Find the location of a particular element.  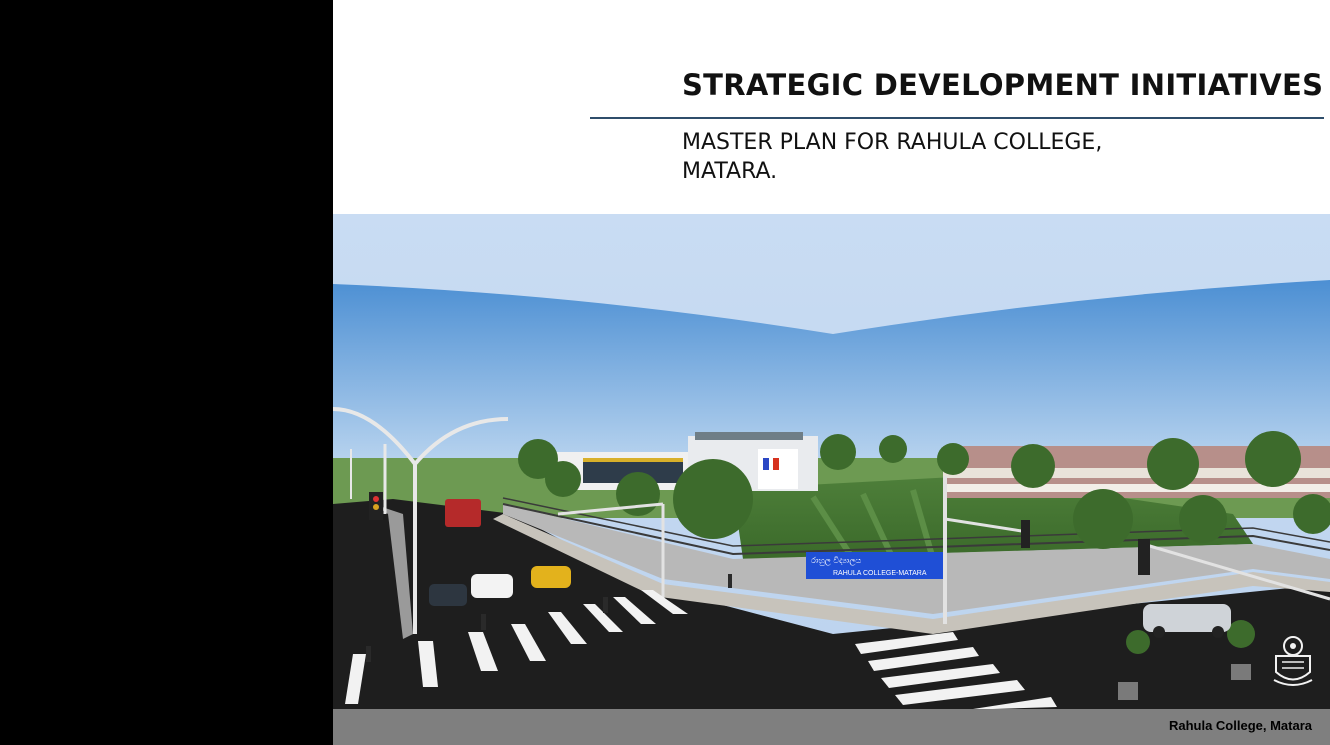

footer-bar: Rahula College, Matara is located at coordinates (831, 727).